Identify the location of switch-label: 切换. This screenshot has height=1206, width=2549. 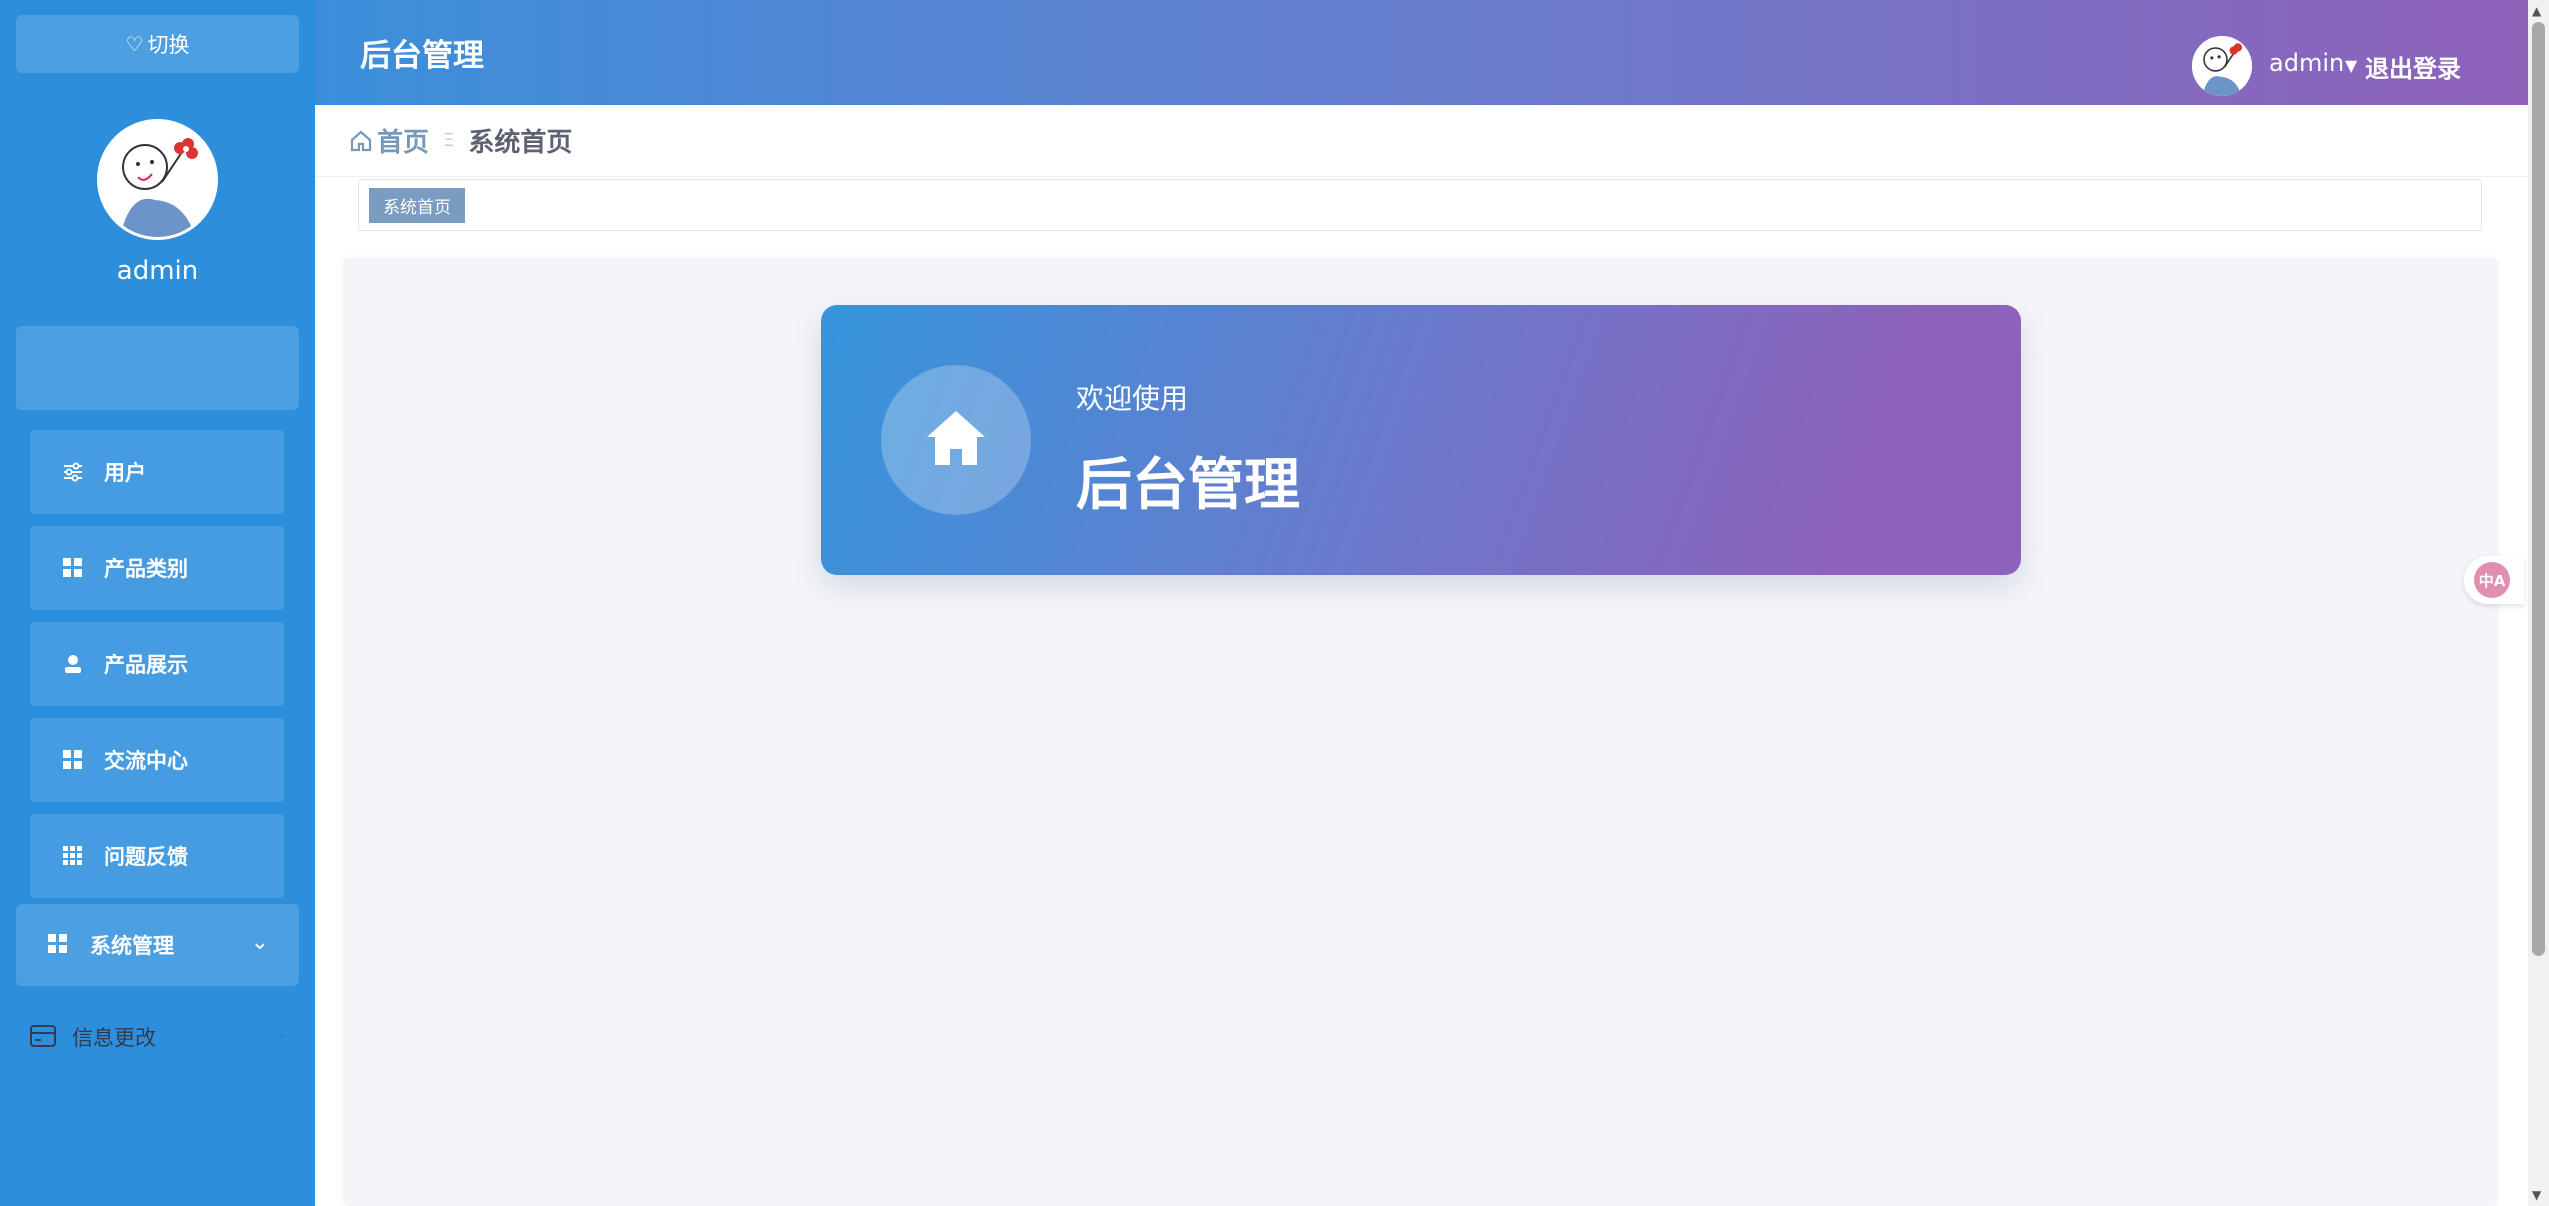
(168, 45).